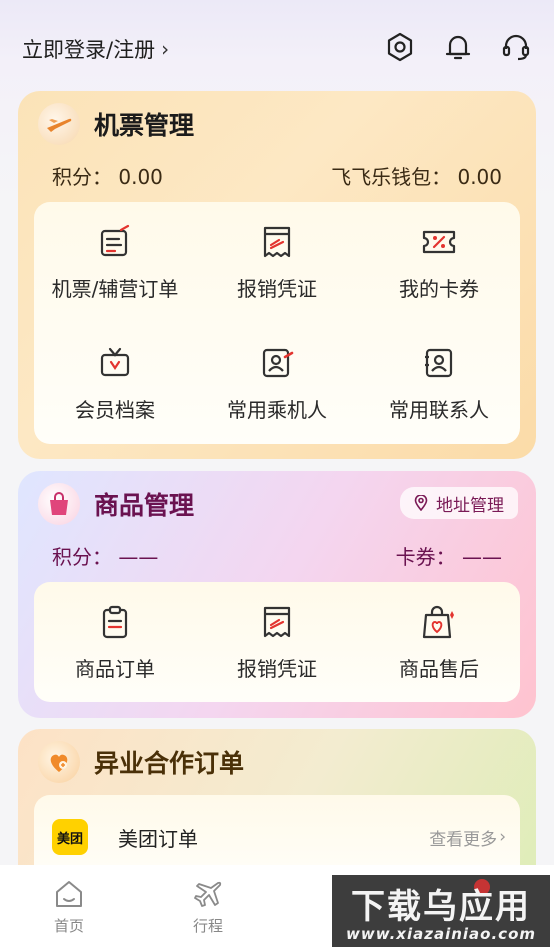 The image size is (554, 952). Describe the element at coordinates (391, 177) in the screenshot. I see `flight-wallet-label: 飞飞乐钱包：` at that location.